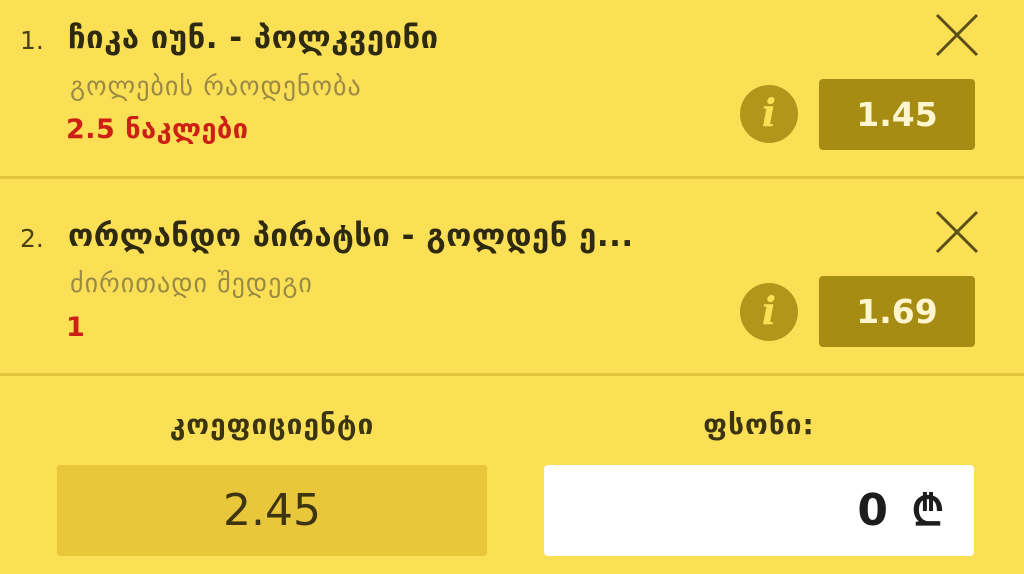  Describe the element at coordinates (512, 374) in the screenshot. I see `divider` at that location.